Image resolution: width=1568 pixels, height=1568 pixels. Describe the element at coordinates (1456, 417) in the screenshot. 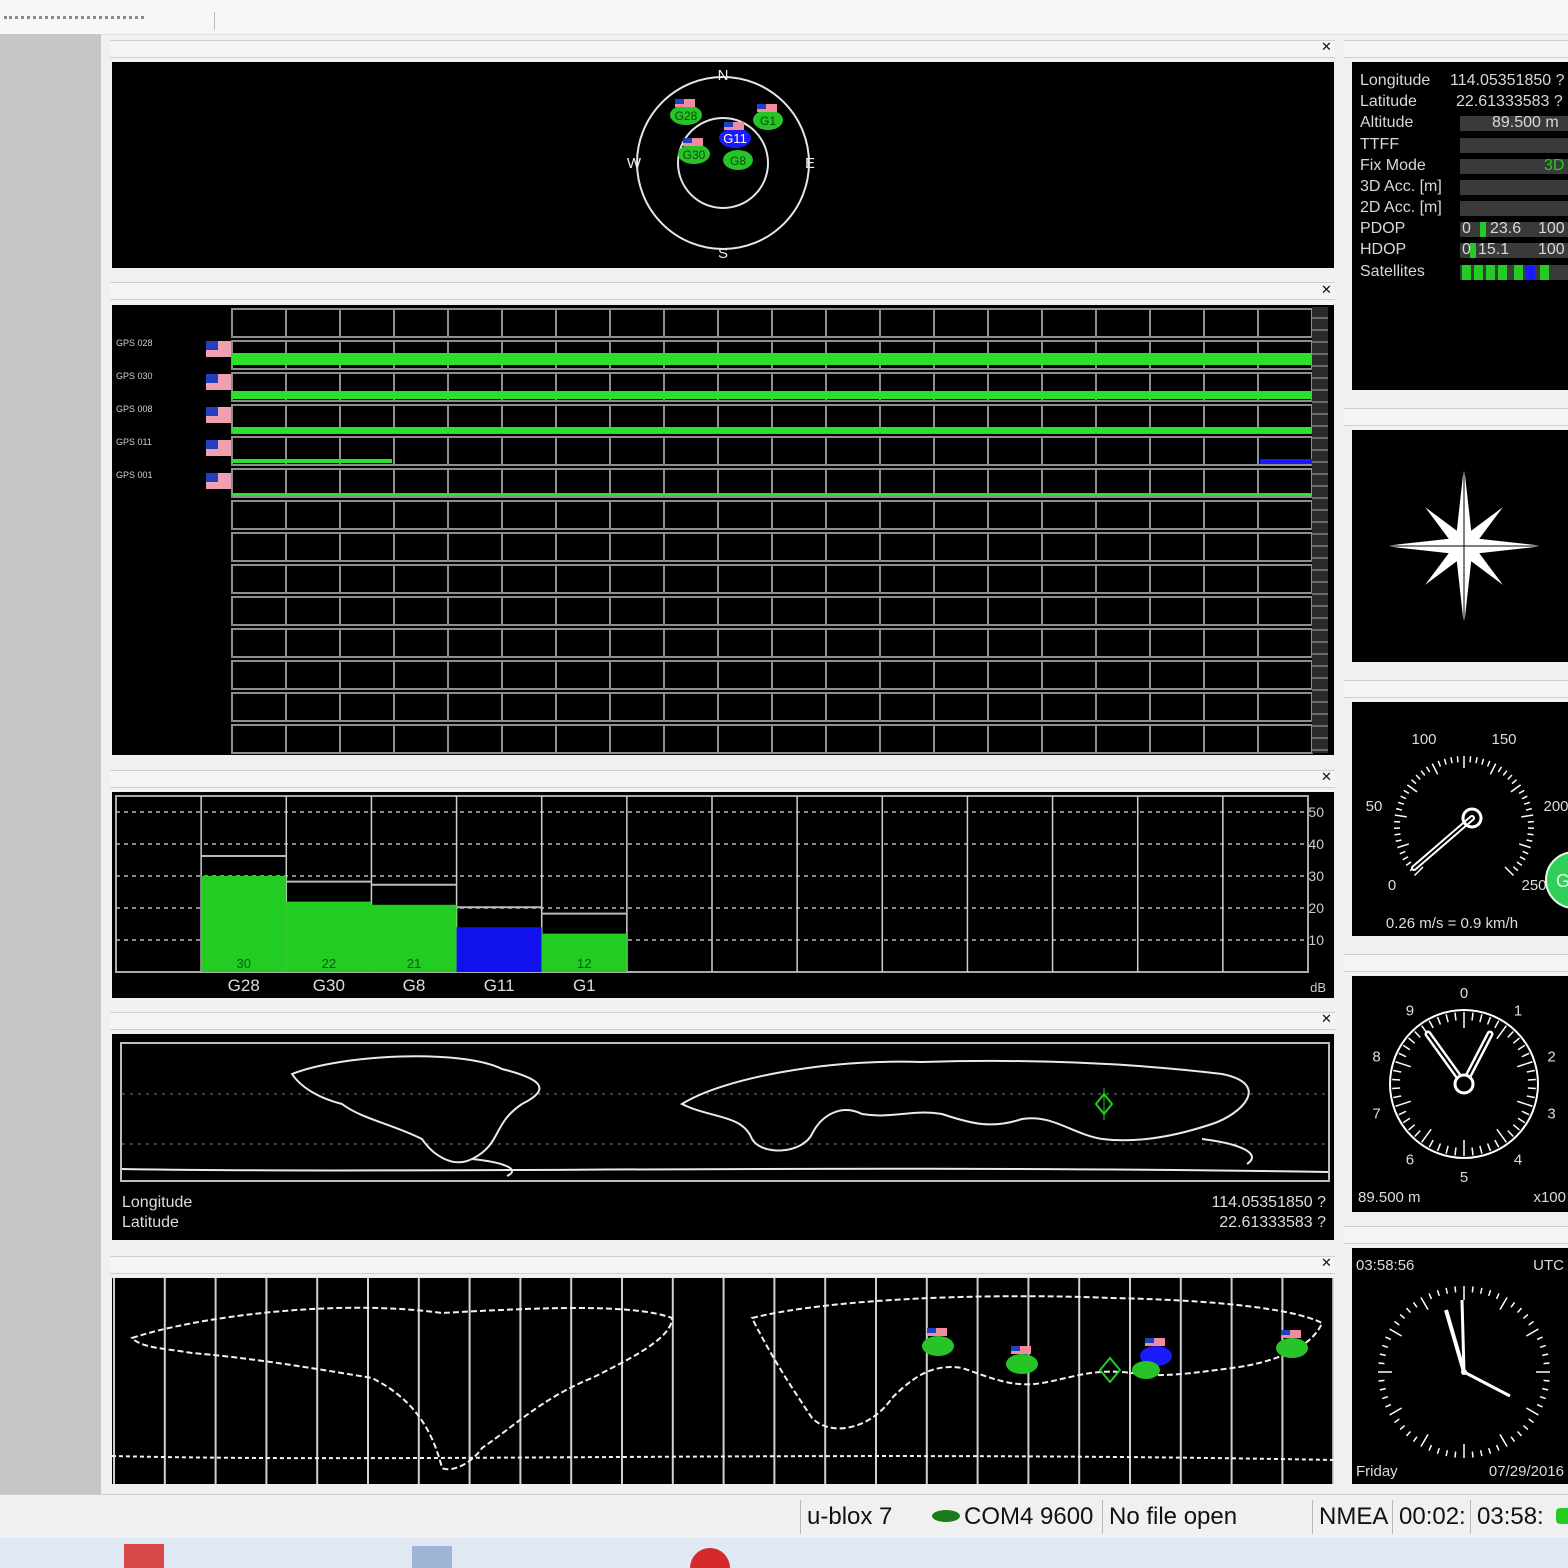

I see `compass-titlebar` at that location.